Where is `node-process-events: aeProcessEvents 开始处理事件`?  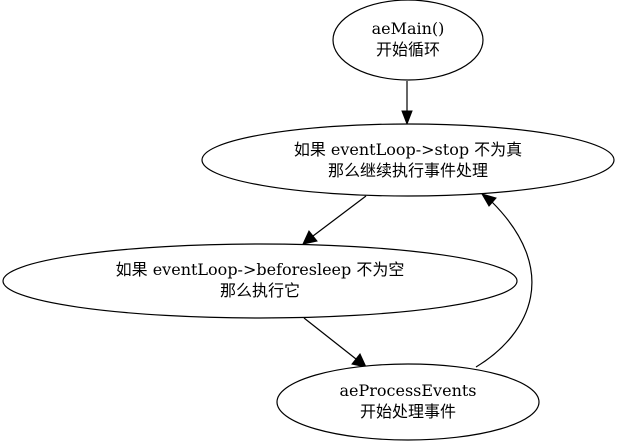 node-process-events: aeProcessEvents 开始处理事件 is located at coordinates (408, 402).